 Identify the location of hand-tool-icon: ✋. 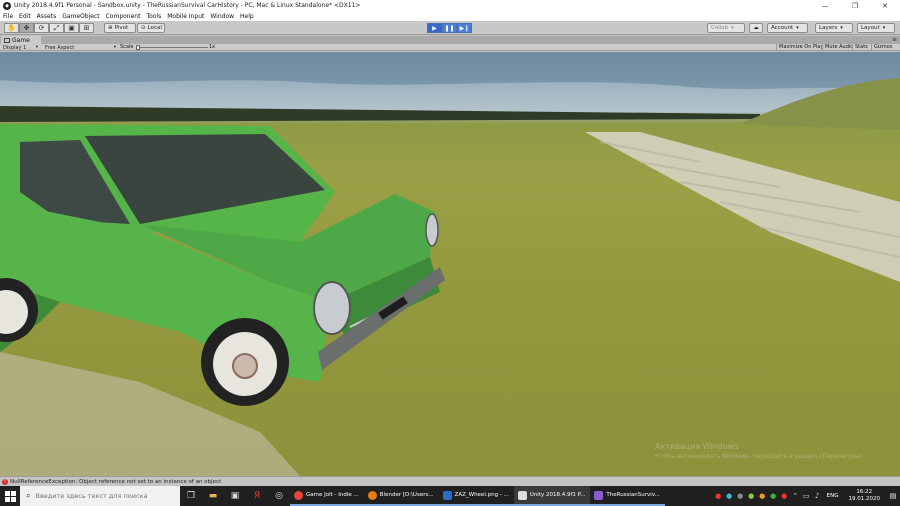
(11, 28).